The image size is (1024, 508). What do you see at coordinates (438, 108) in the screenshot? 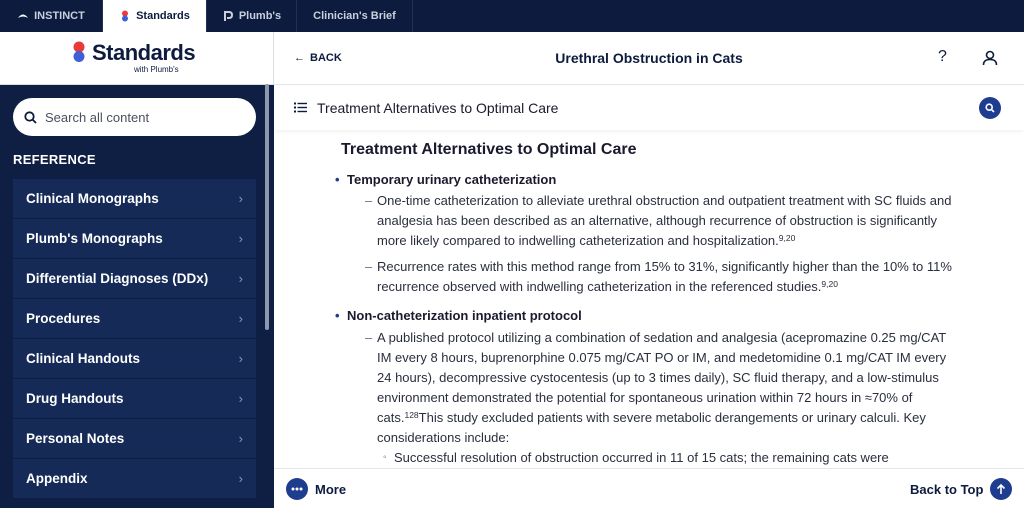
I see `current-section-title: Treatment Alternatives to Optimal Care` at bounding box center [438, 108].